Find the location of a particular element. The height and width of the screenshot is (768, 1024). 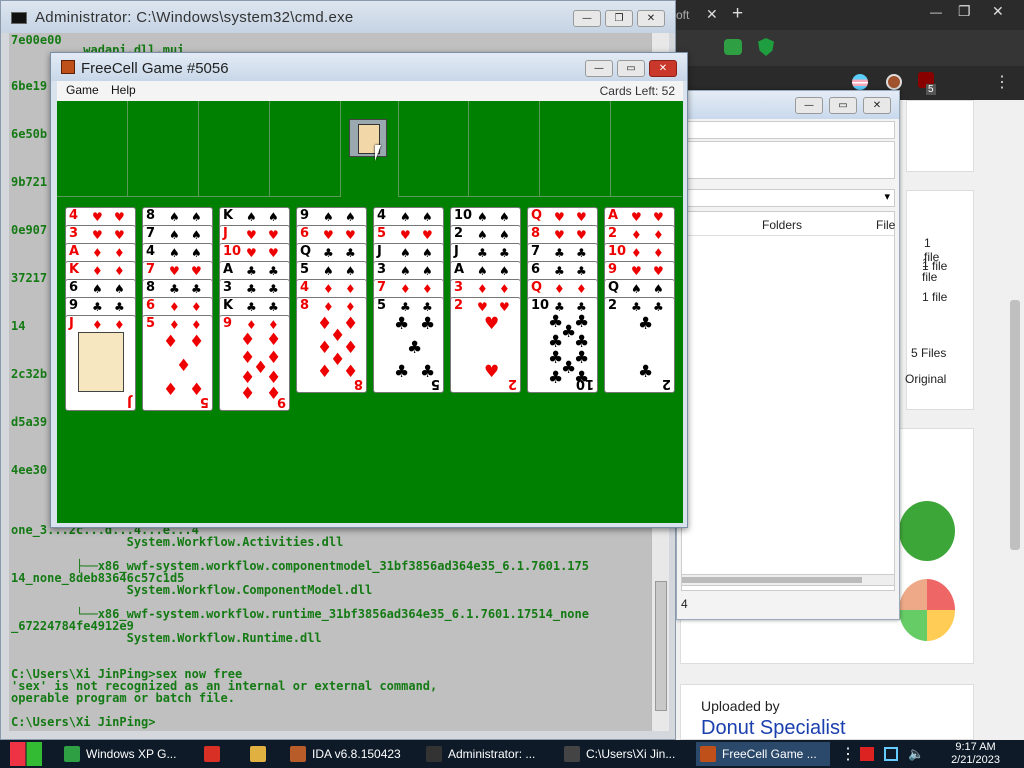

page-scroll-thumb is located at coordinates (1015, 425).